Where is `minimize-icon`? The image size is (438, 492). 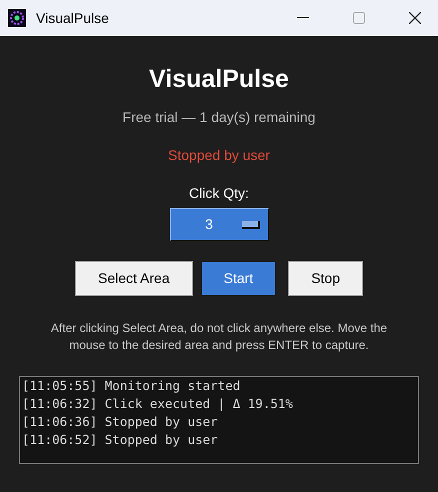
minimize-icon is located at coordinates (303, 18).